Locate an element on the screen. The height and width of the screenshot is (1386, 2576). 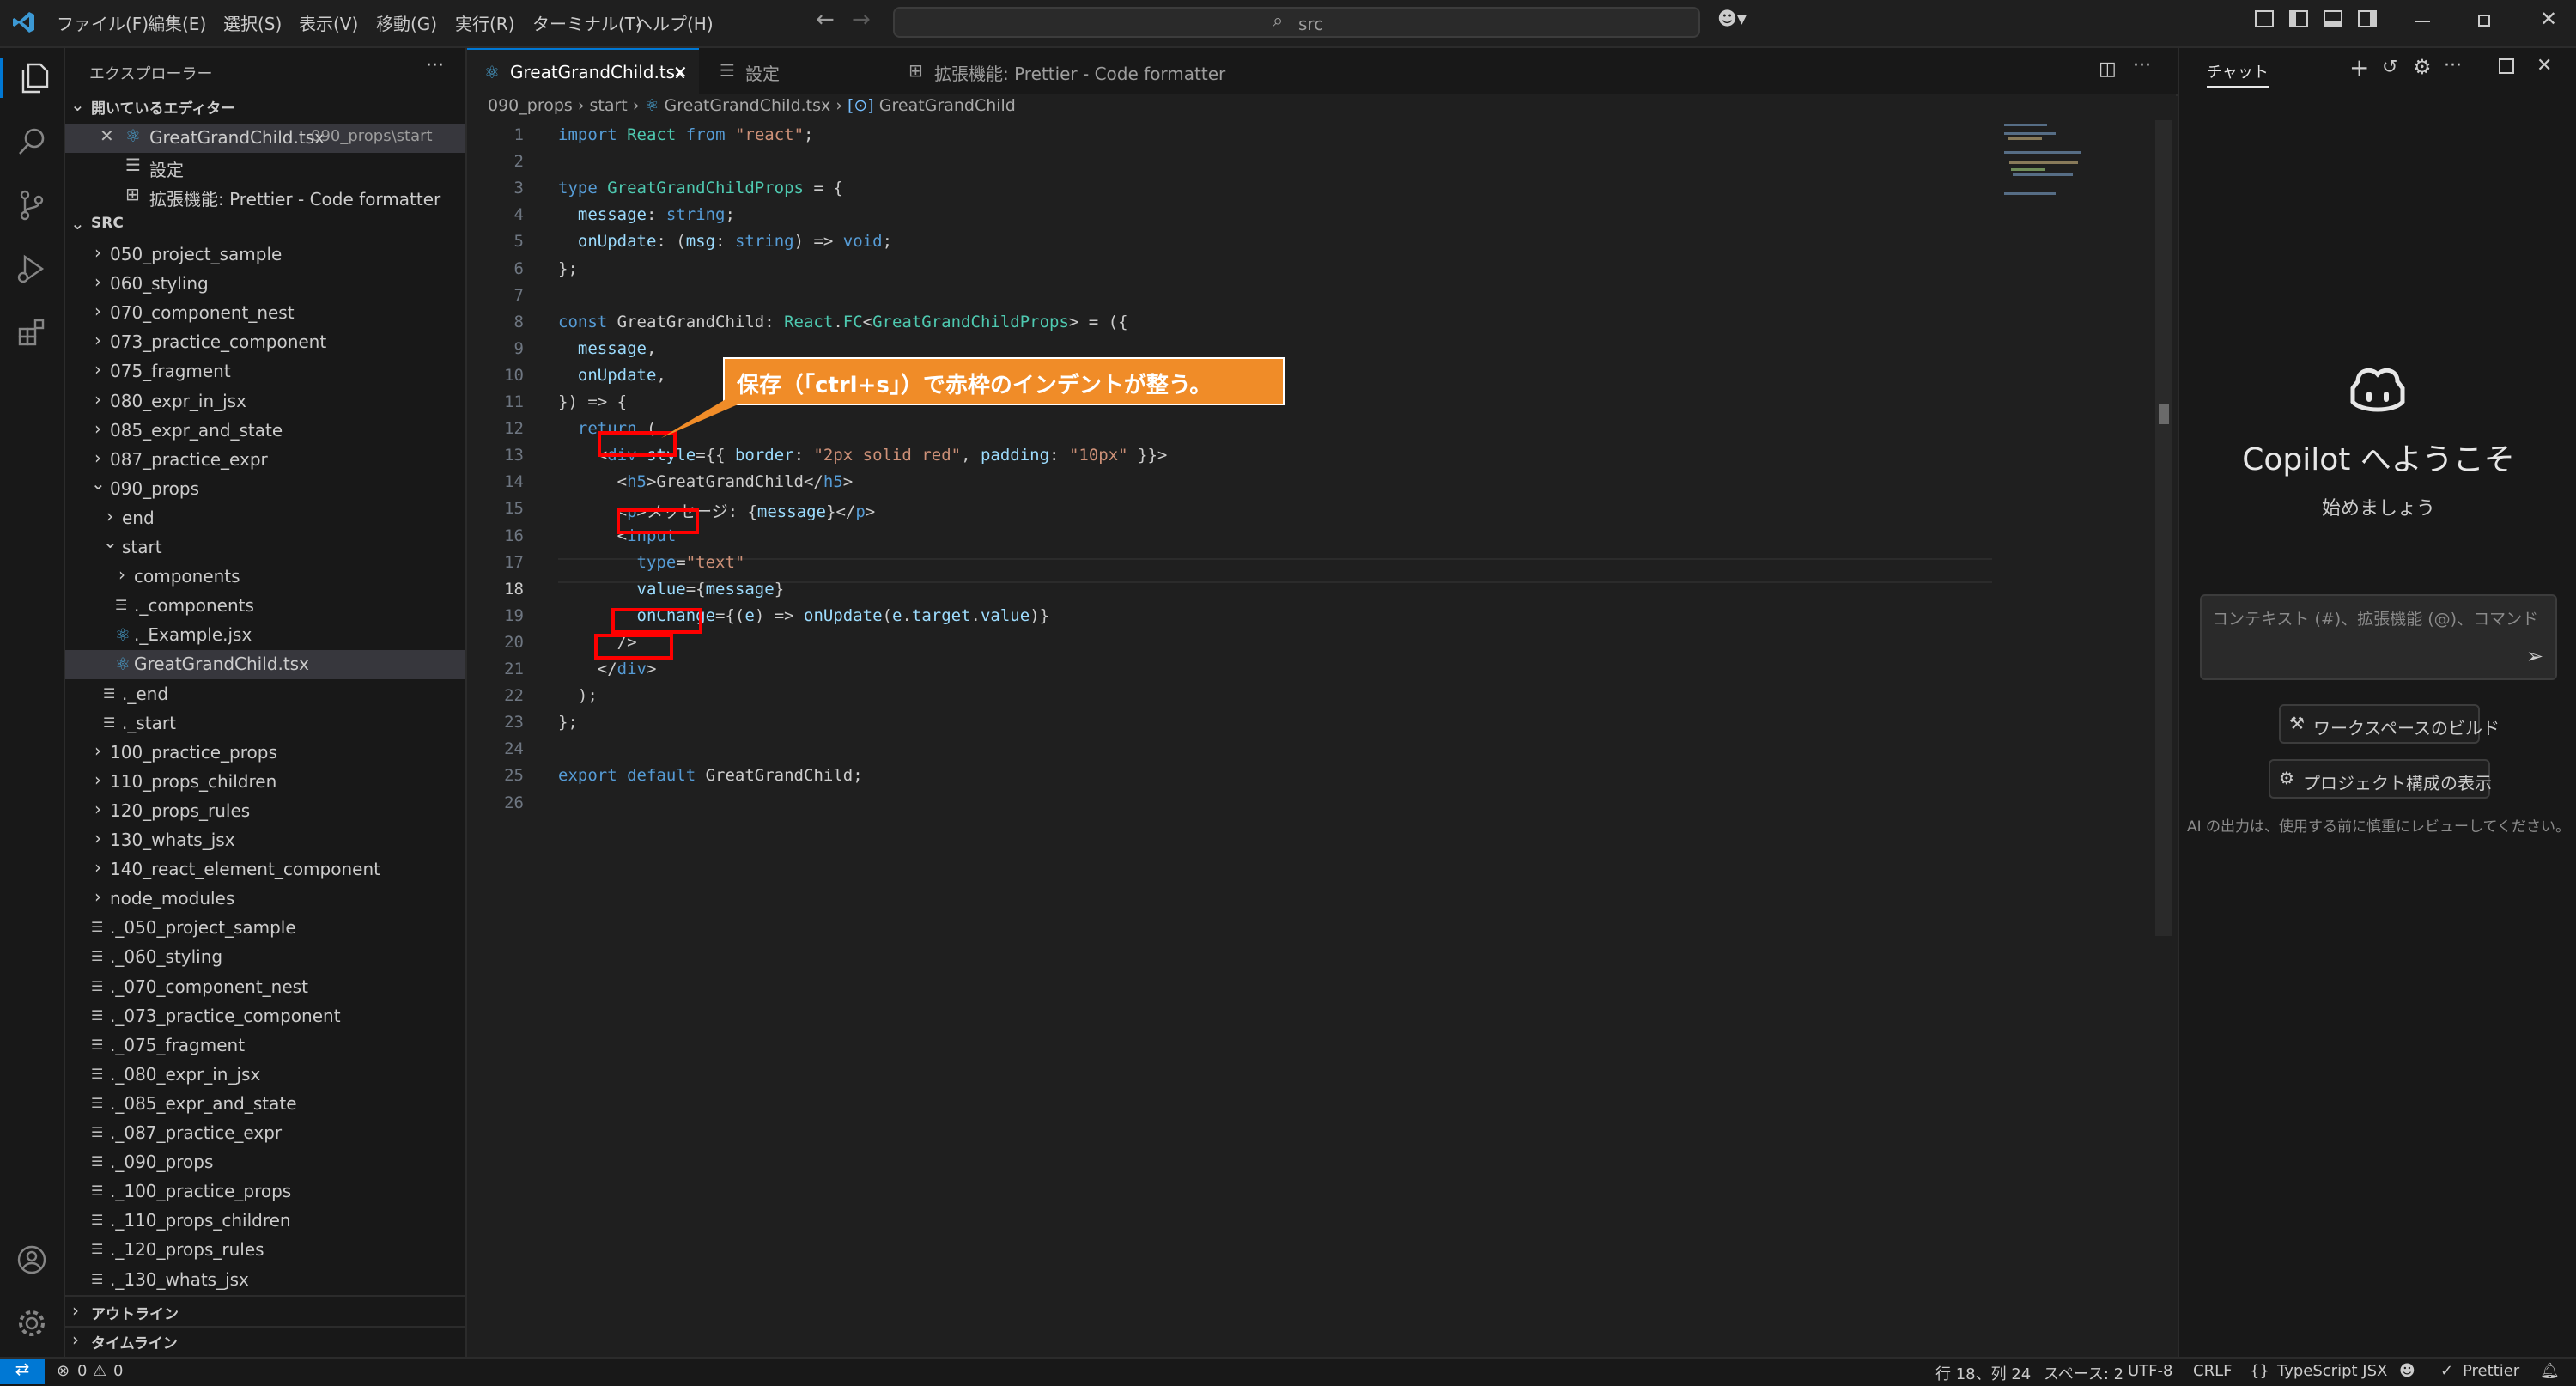
chat-more-icon: ··· is located at coordinates (2453, 65).